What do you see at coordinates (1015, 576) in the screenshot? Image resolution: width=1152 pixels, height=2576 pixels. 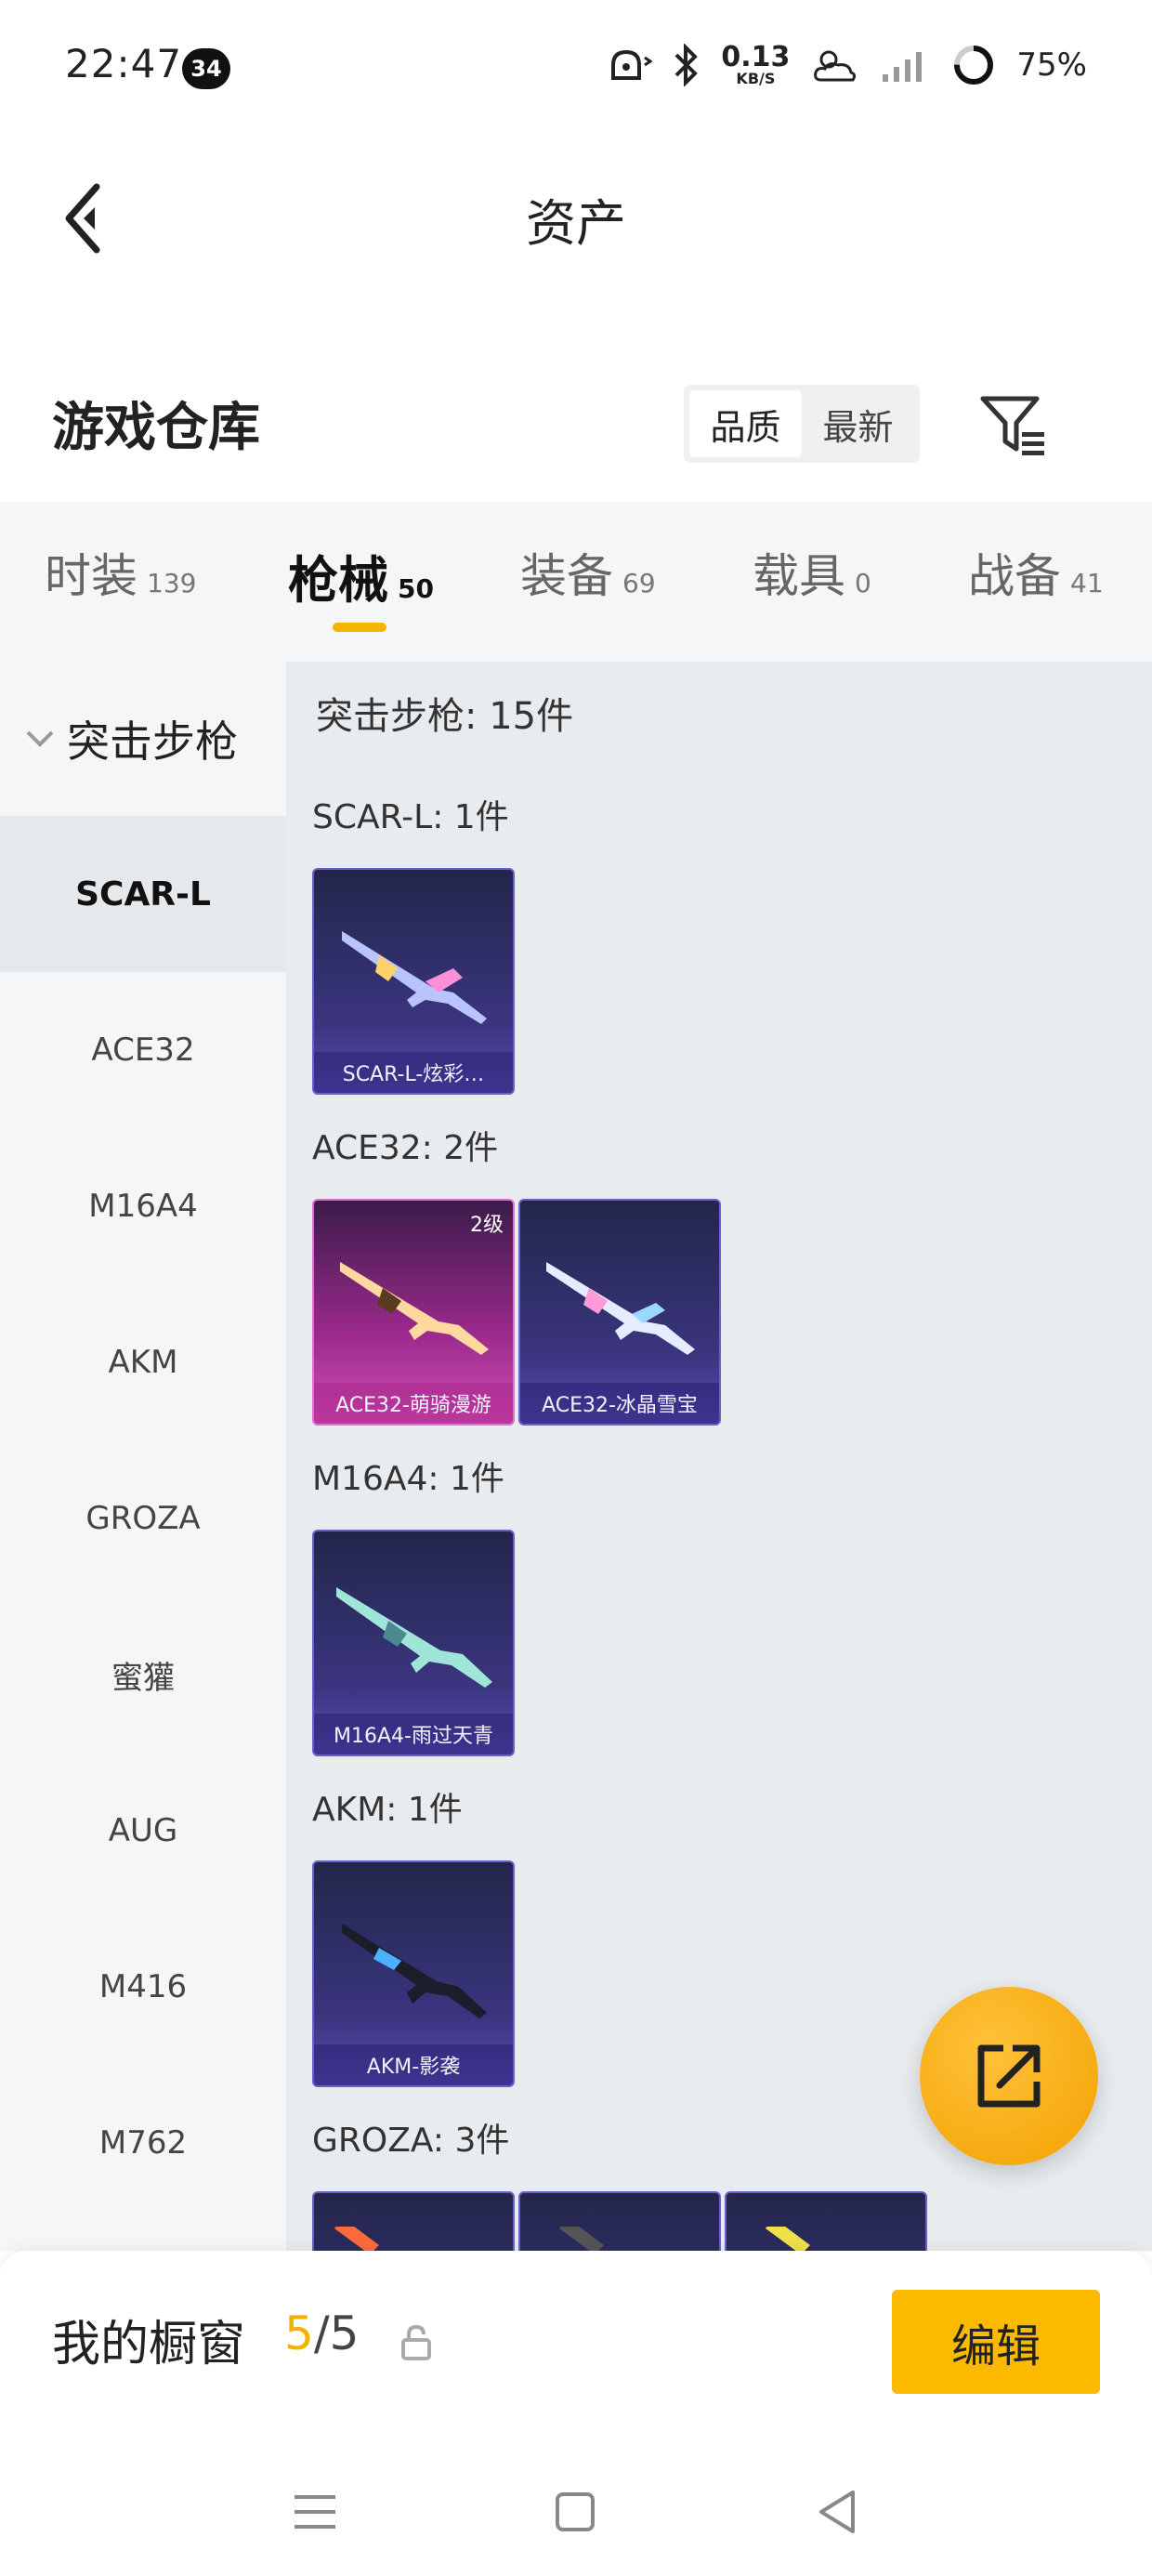 I see `tab-label: 战备` at bounding box center [1015, 576].